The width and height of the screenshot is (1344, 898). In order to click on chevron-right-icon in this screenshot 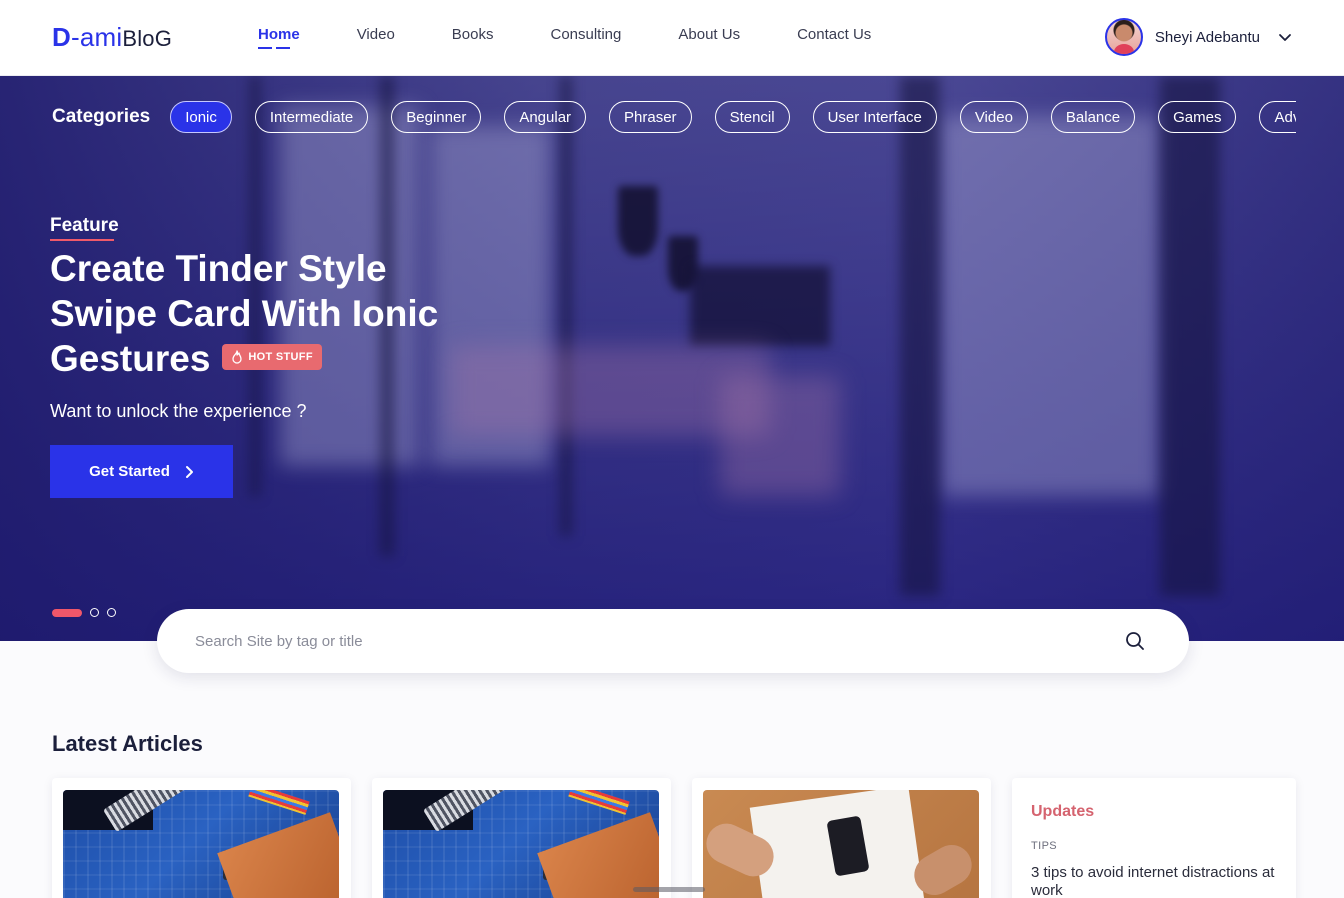, I will do `click(189, 471)`.